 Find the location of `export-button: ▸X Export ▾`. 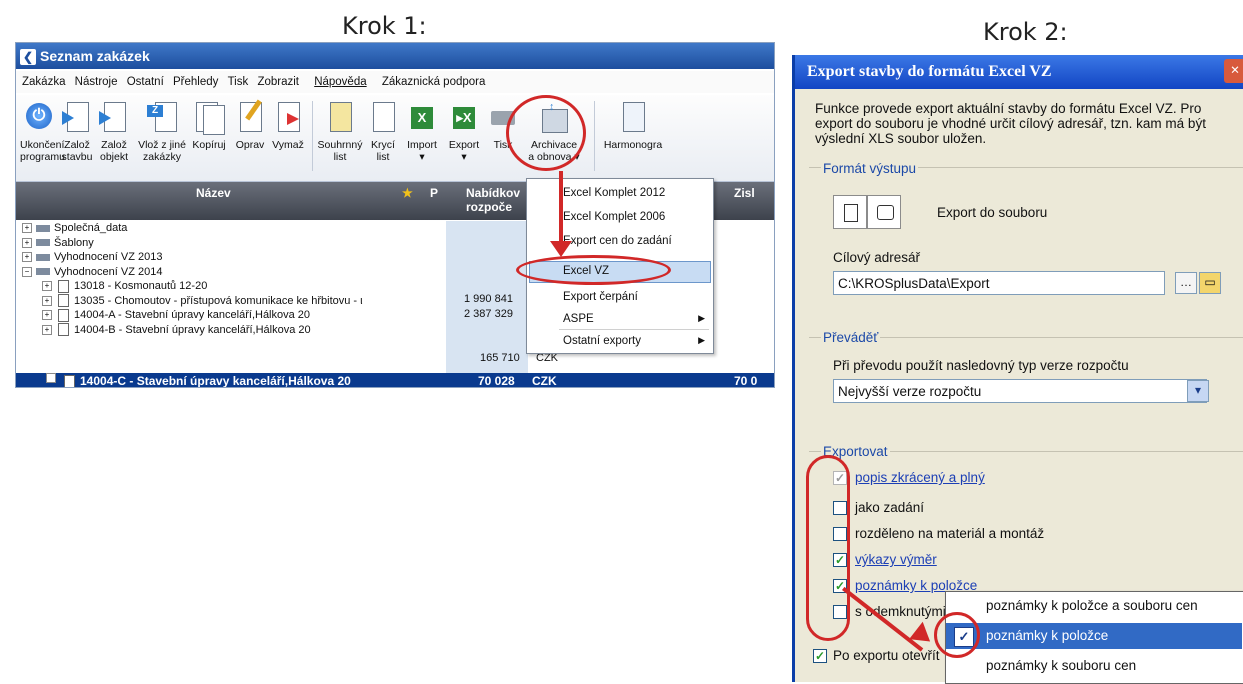

export-button: ▸X Export ▾ is located at coordinates (464, 131).